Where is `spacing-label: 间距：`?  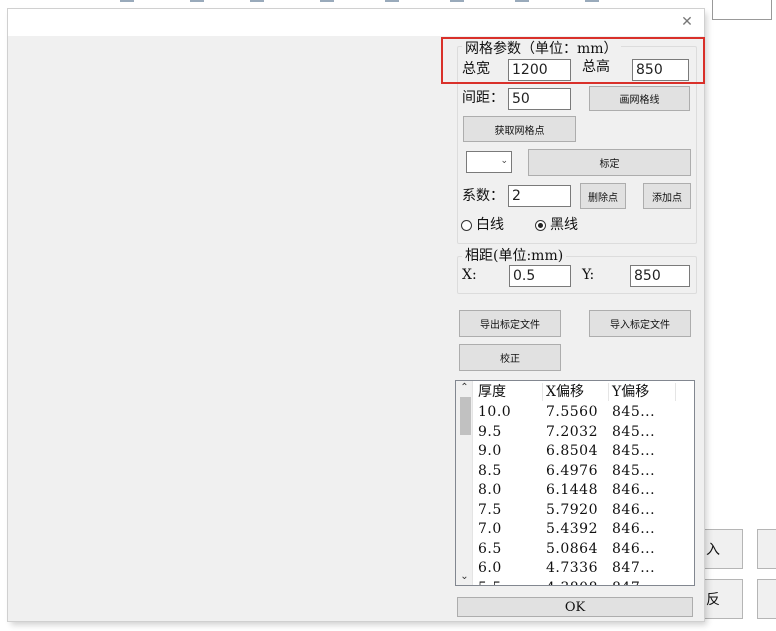
spacing-label: 间距： is located at coordinates (483, 98).